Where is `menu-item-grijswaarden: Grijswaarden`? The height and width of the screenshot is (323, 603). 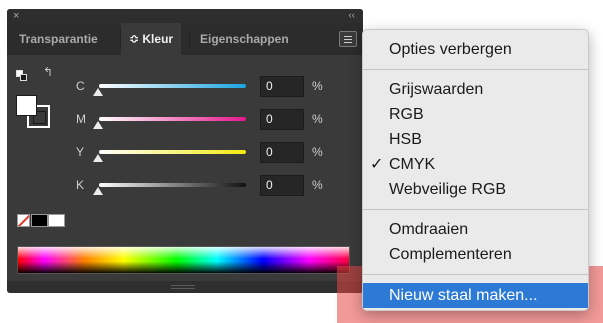 menu-item-grijswaarden: Grijswaarden is located at coordinates (475, 89).